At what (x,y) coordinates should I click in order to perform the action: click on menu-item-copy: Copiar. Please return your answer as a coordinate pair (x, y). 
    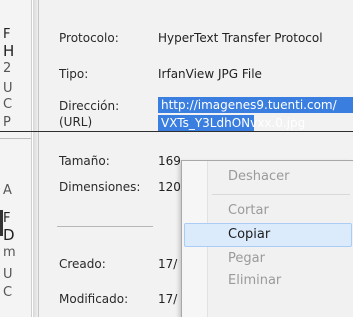
    Looking at the image, I should click on (268, 235).